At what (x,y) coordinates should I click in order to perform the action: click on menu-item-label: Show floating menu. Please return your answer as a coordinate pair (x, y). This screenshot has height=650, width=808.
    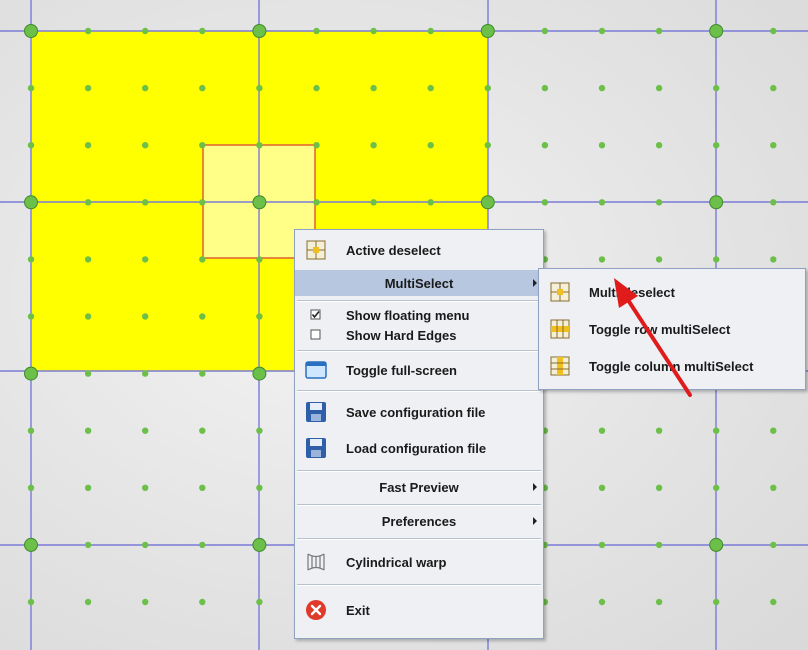
    Looking at the image, I should click on (408, 315).